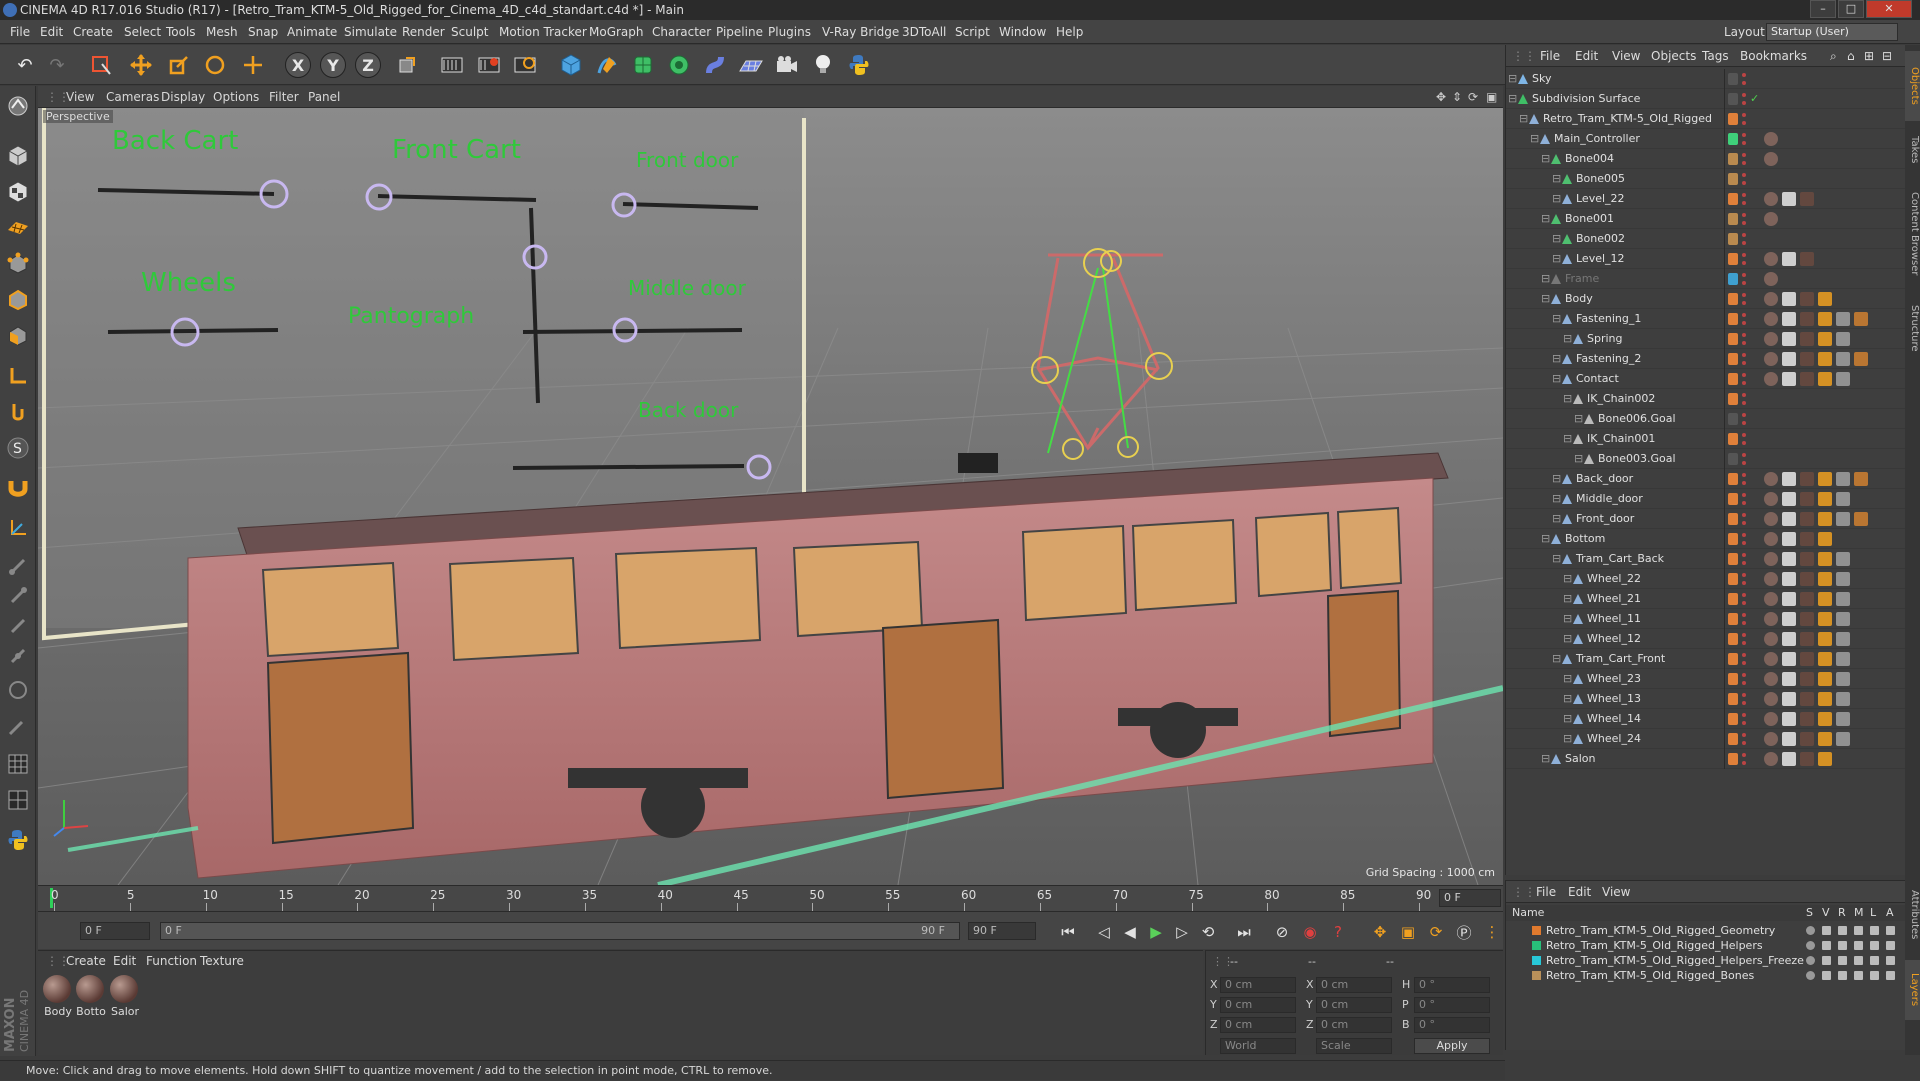 This screenshot has width=1920, height=1081. Describe the element at coordinates (1833, 56) in the screenshot. I see `objects-search-icon: ⌕` at that location.